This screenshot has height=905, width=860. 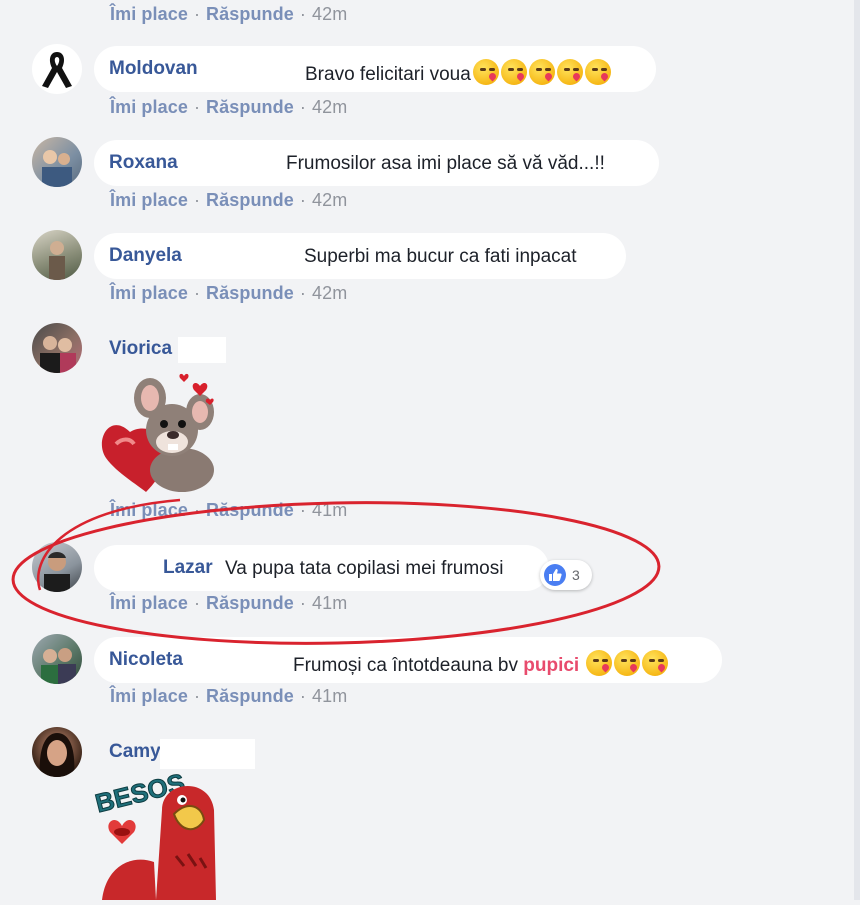 I want to click on comment-author: Danyela, so click(x=145, y=256).